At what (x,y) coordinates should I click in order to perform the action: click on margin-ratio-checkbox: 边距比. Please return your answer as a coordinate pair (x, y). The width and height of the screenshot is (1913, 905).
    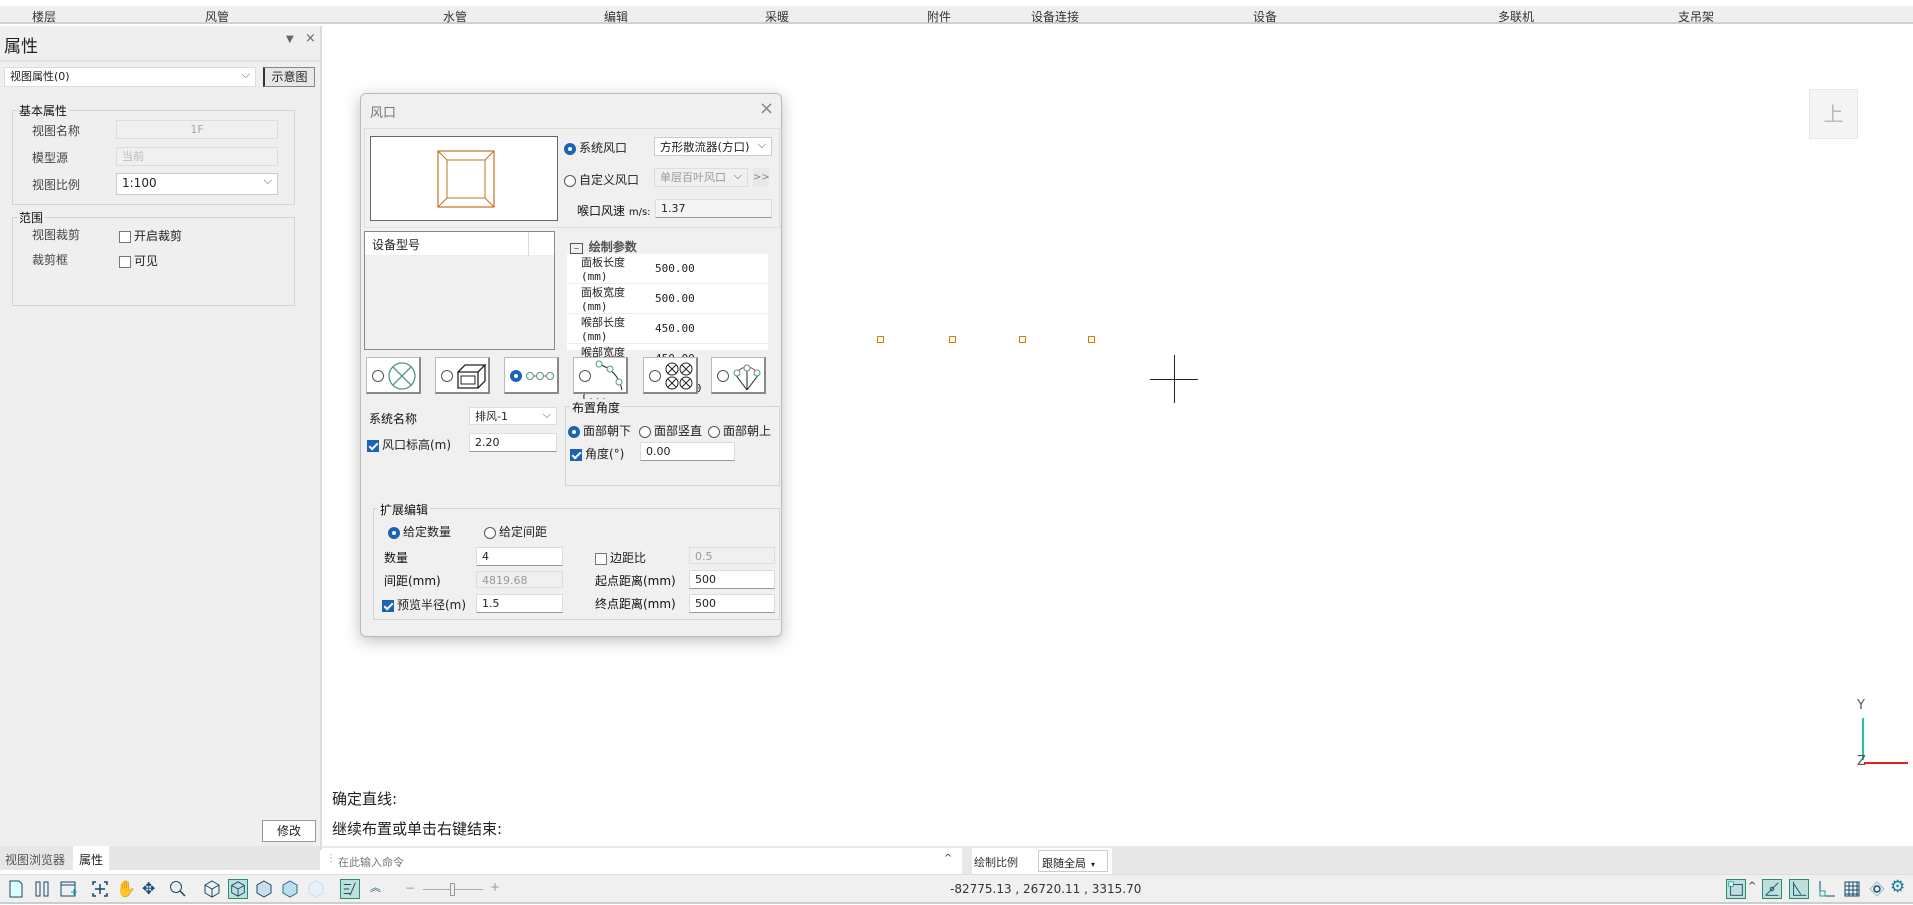
    Looking at the image, I should click on (620, 557).